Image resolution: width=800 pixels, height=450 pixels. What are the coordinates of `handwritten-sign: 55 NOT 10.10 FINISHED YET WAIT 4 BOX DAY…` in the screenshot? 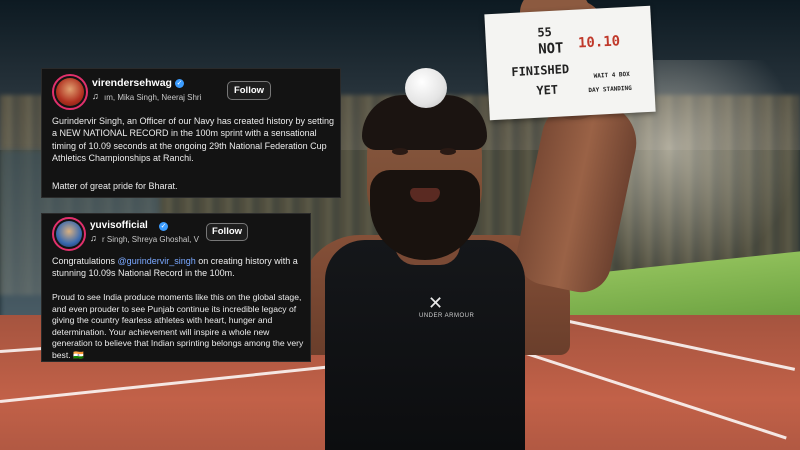 It's located at (570, 63).